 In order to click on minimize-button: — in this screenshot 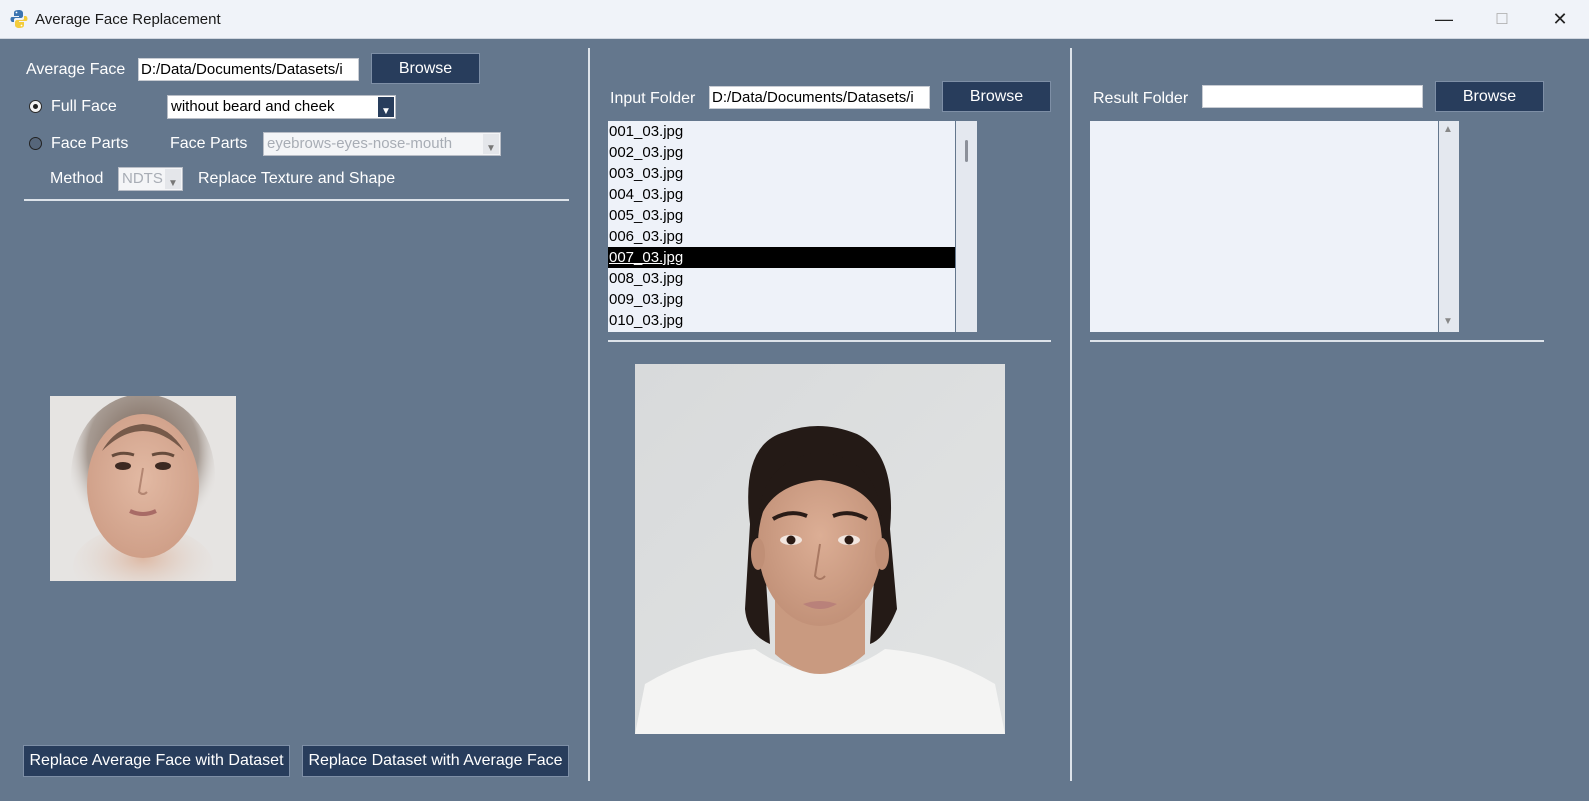, I will do `click(1444, 19)`.